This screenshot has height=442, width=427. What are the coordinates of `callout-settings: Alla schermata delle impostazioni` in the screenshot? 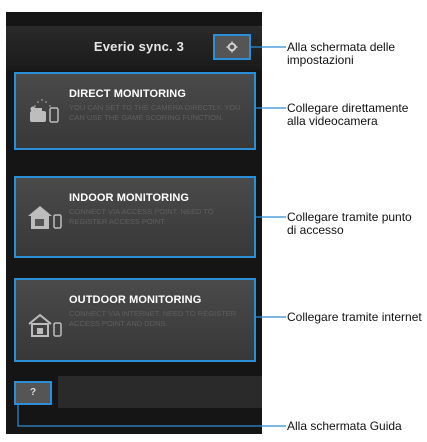 It's located at (341, 53).